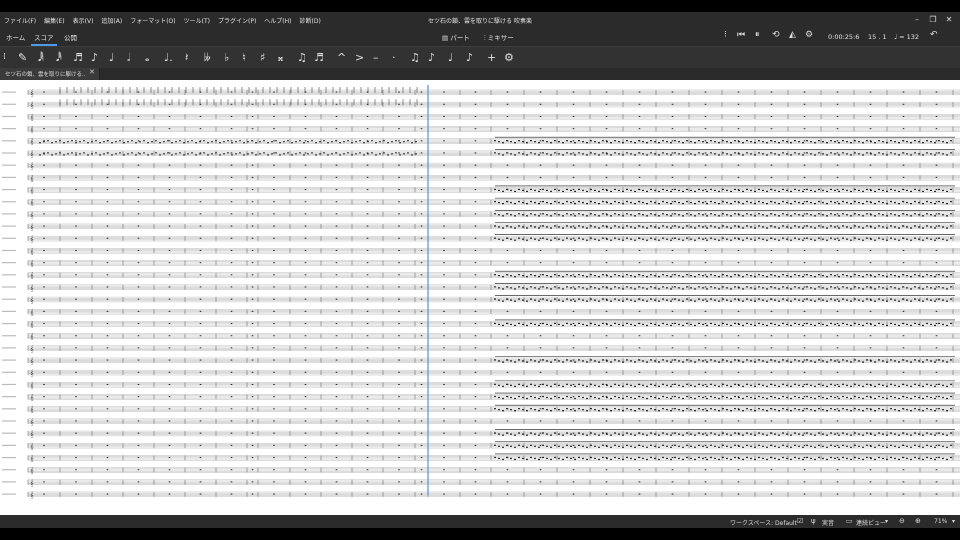 The width and height of the screenshot is (960, 540). I want to click on menu-plugins: プラグイン(P), so click(237, 20).